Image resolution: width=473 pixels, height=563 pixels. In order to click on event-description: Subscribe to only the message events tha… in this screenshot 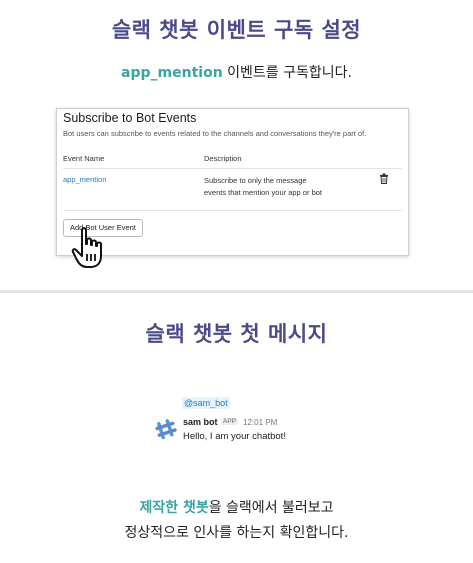, I will do `click(263, 186)`.